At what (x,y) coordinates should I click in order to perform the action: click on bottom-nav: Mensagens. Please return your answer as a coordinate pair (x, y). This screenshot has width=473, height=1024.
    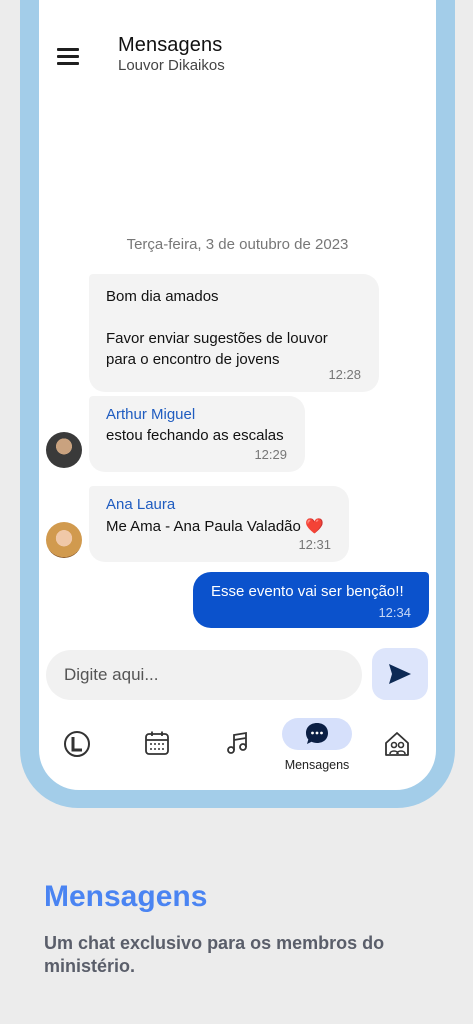
    Looking at the image, I should click on (237, 749).